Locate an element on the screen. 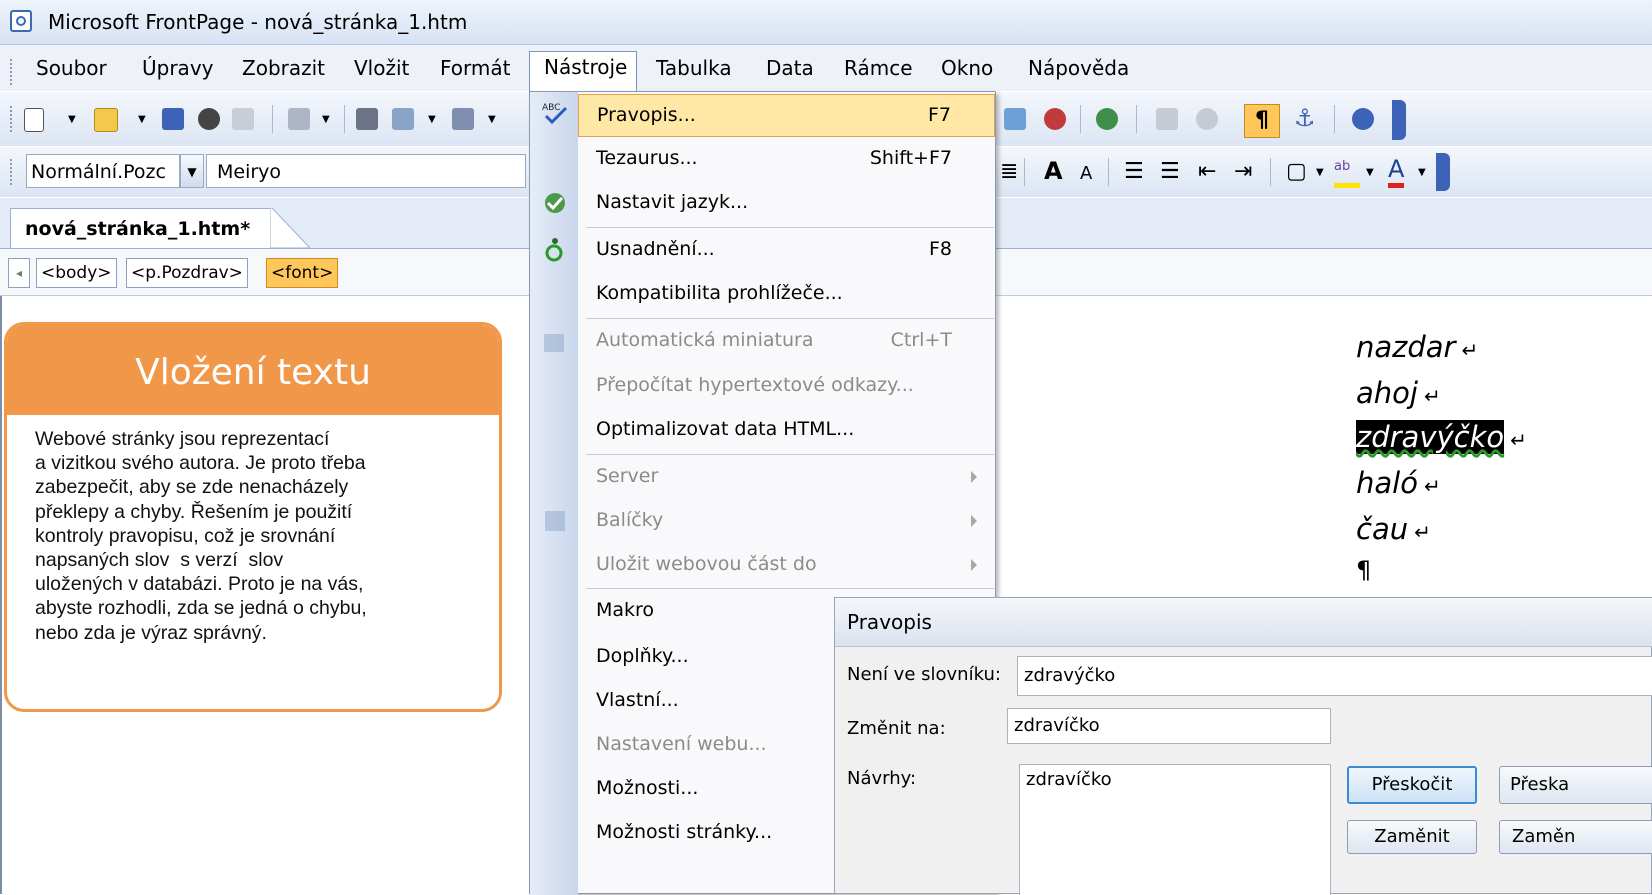  doc-line-1: nazdar ↵ is located at coordinates (1417, 347).